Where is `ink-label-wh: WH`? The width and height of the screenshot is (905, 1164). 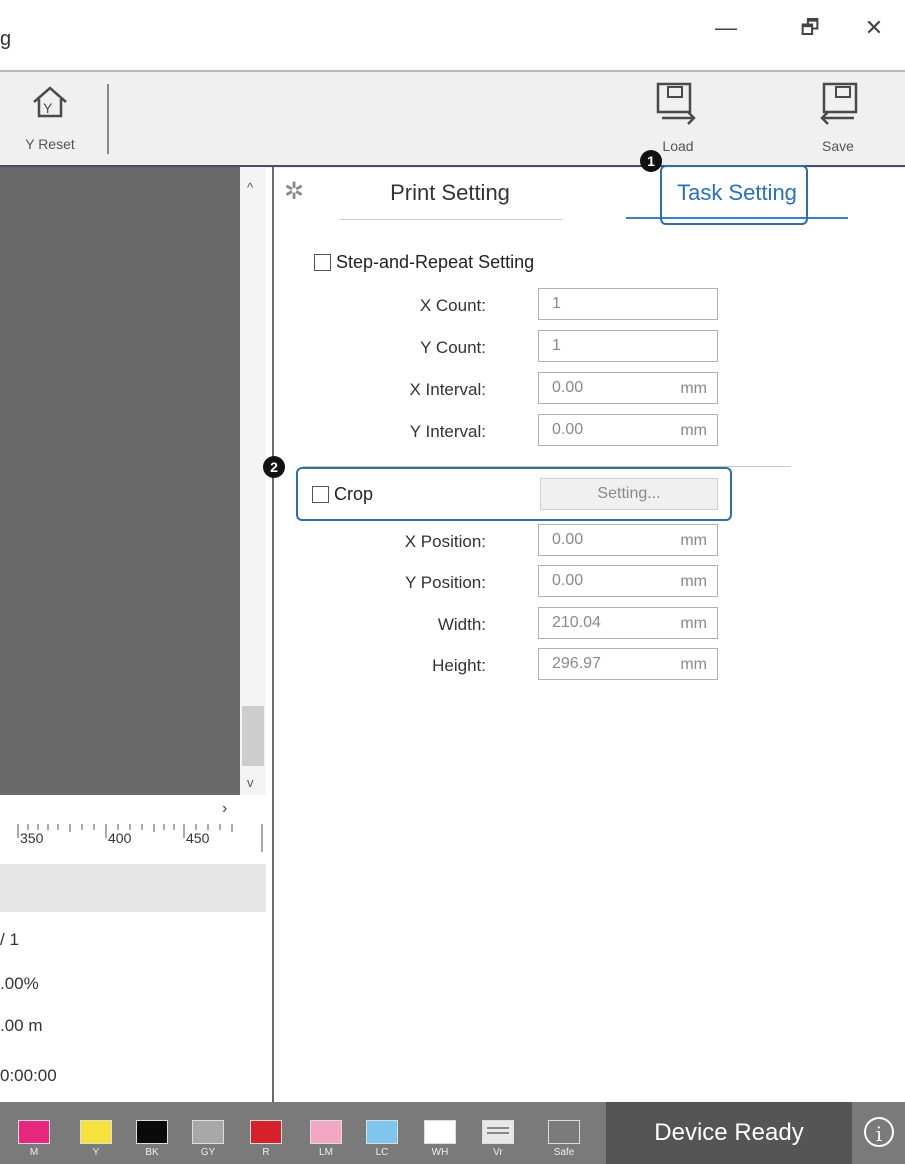
ink-label-wh: WH is located at coordinates (440, 1152).